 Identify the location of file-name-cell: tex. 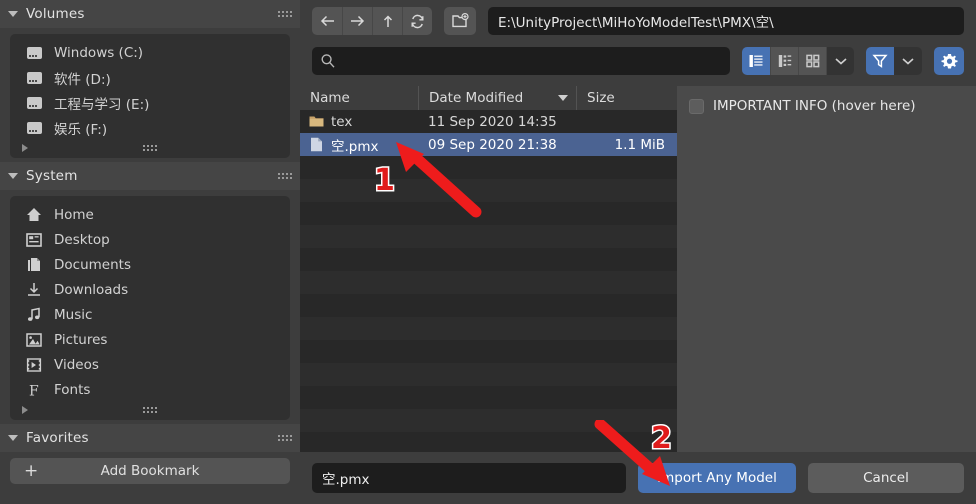
(359, 122).